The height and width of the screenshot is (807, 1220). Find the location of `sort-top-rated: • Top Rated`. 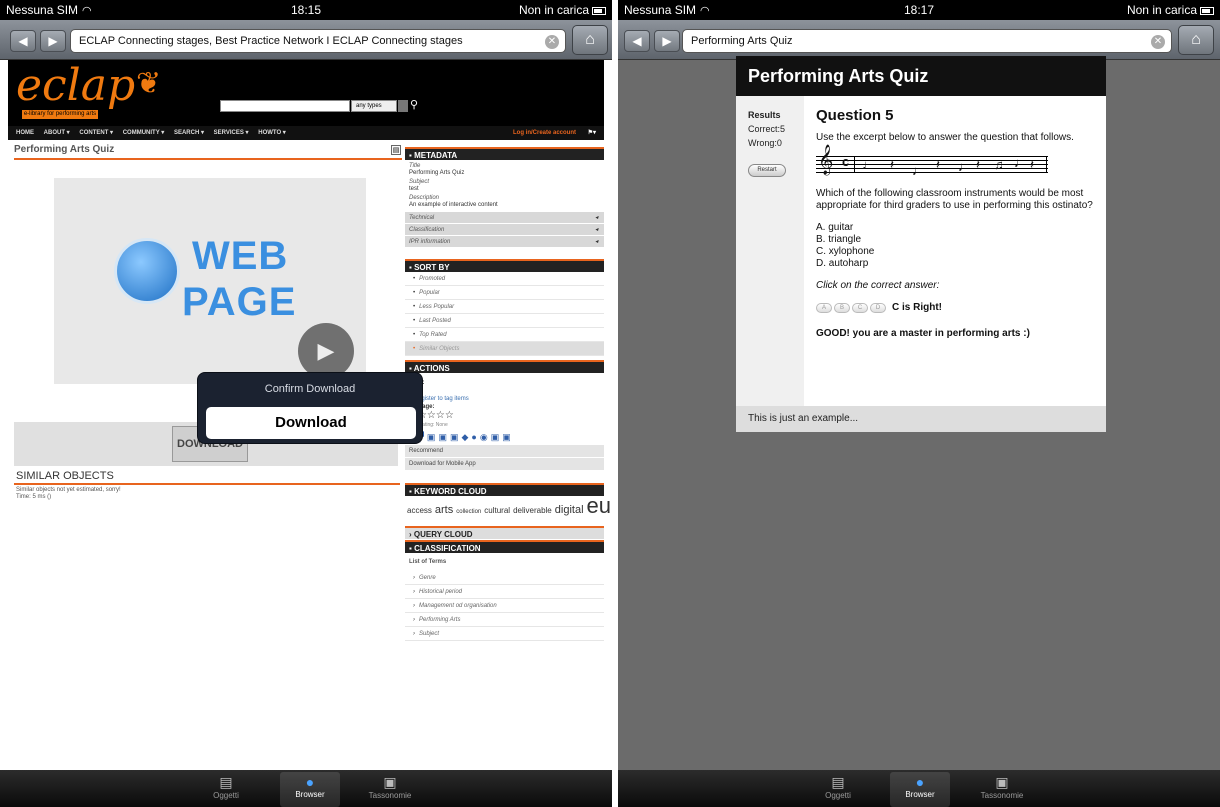

sort-top-rated: • Top Rated is located at coordinates (504, 335).